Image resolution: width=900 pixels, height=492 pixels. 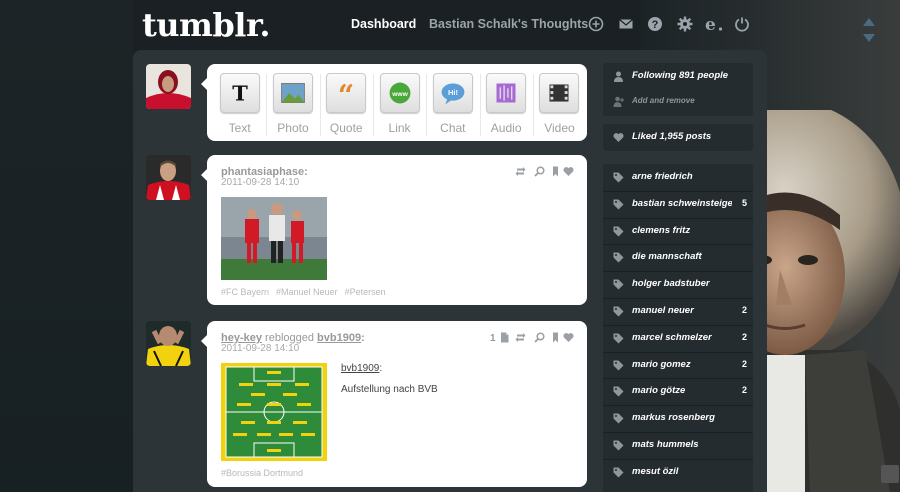 I want to click on tumblr-logo: tumblr., so click(x=206, y=25).